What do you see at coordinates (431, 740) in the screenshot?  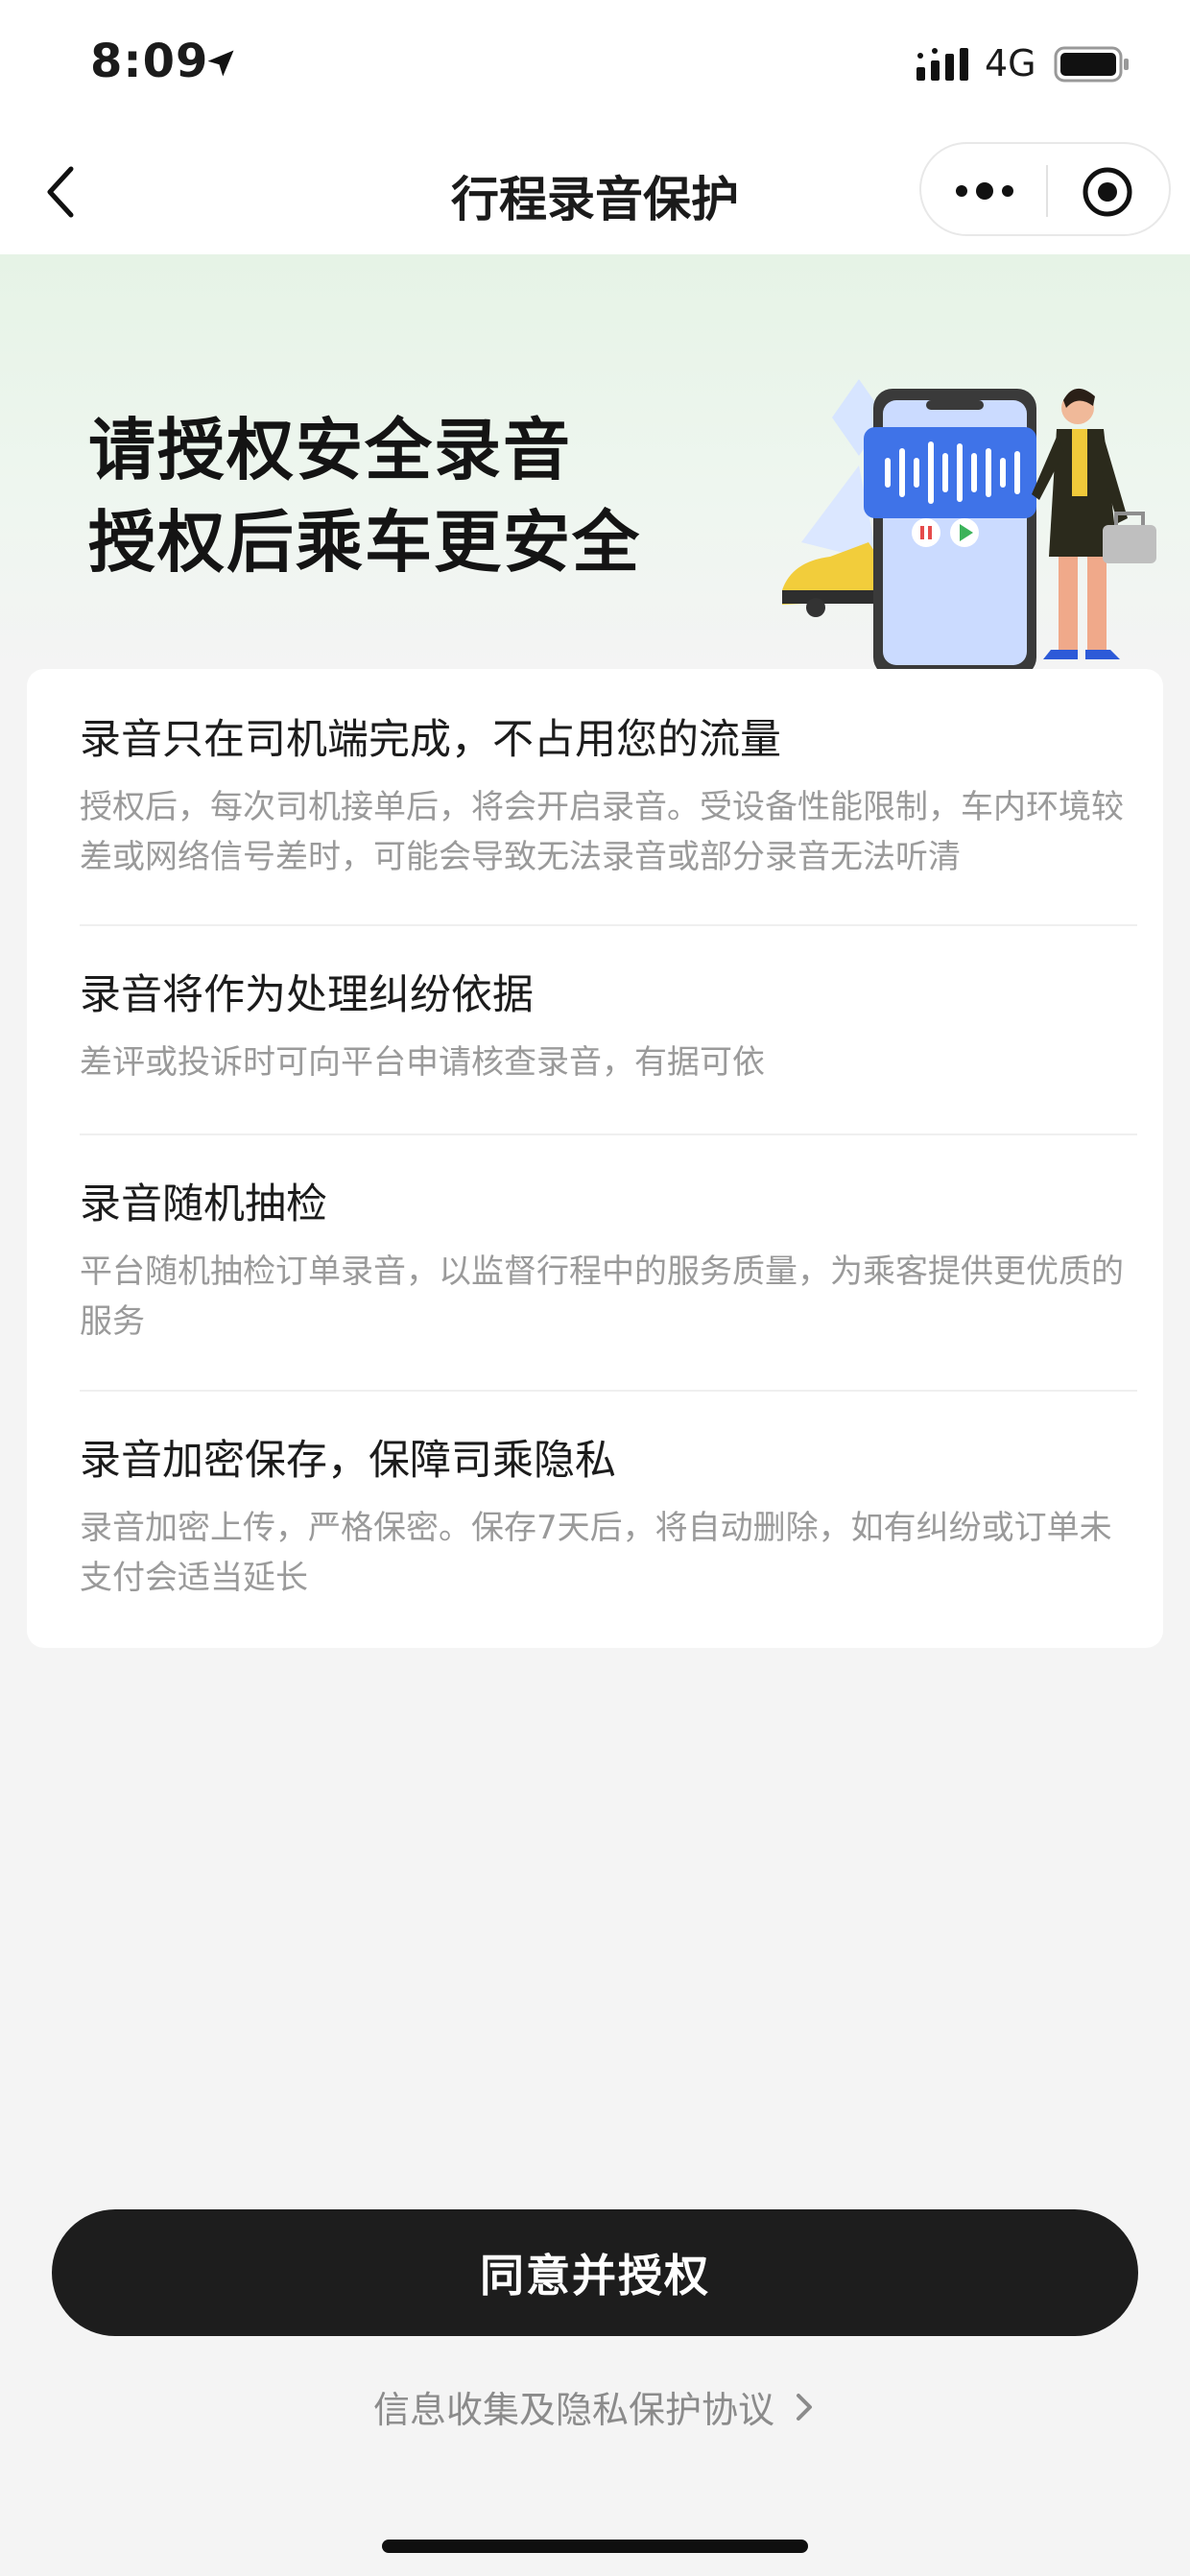 I see `item-title: 录音只在司机端完成，不占用您的流量` at bounding box center [431, 740].